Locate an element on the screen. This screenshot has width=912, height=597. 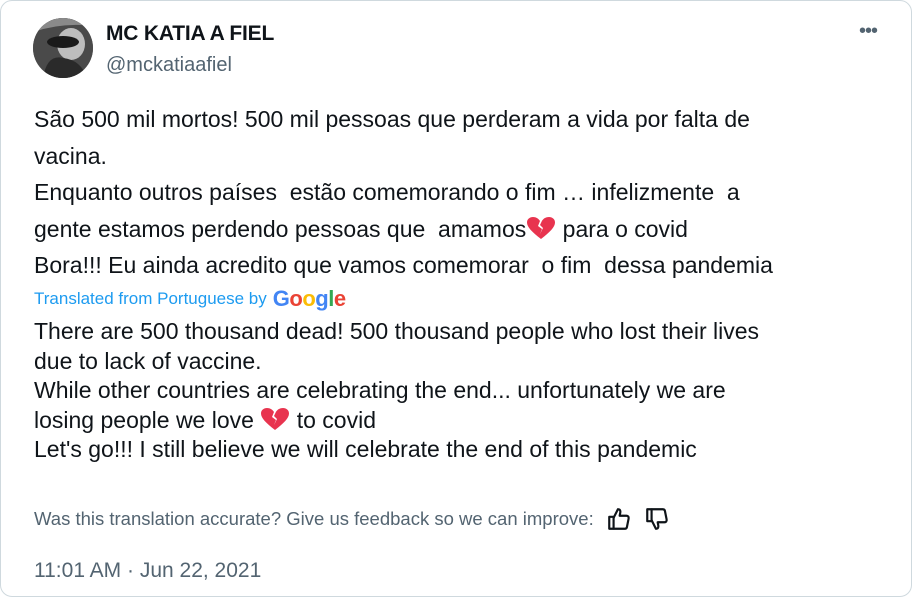
original-line-4b: para o covid is located at coordinates (622, 228).